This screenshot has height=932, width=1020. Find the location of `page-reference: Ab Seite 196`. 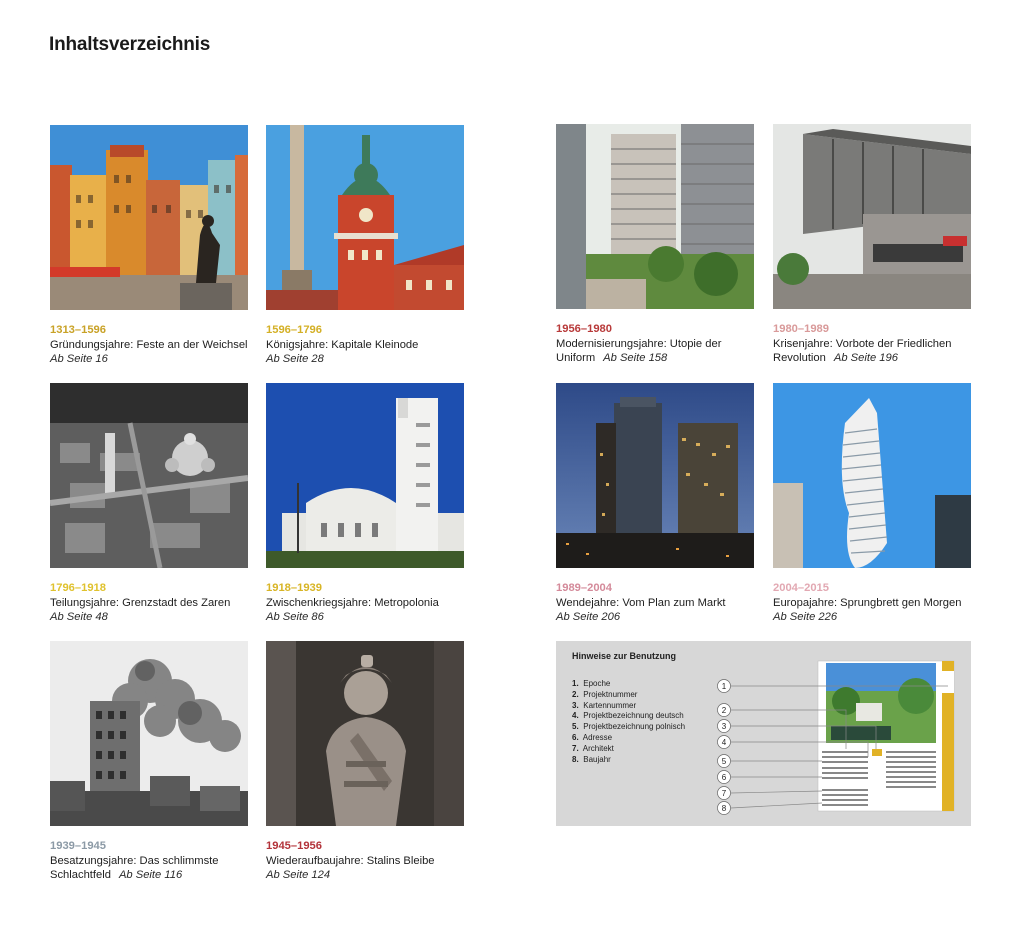

page-reference: Ab Seite 196 is located at coordinates (866, 358).